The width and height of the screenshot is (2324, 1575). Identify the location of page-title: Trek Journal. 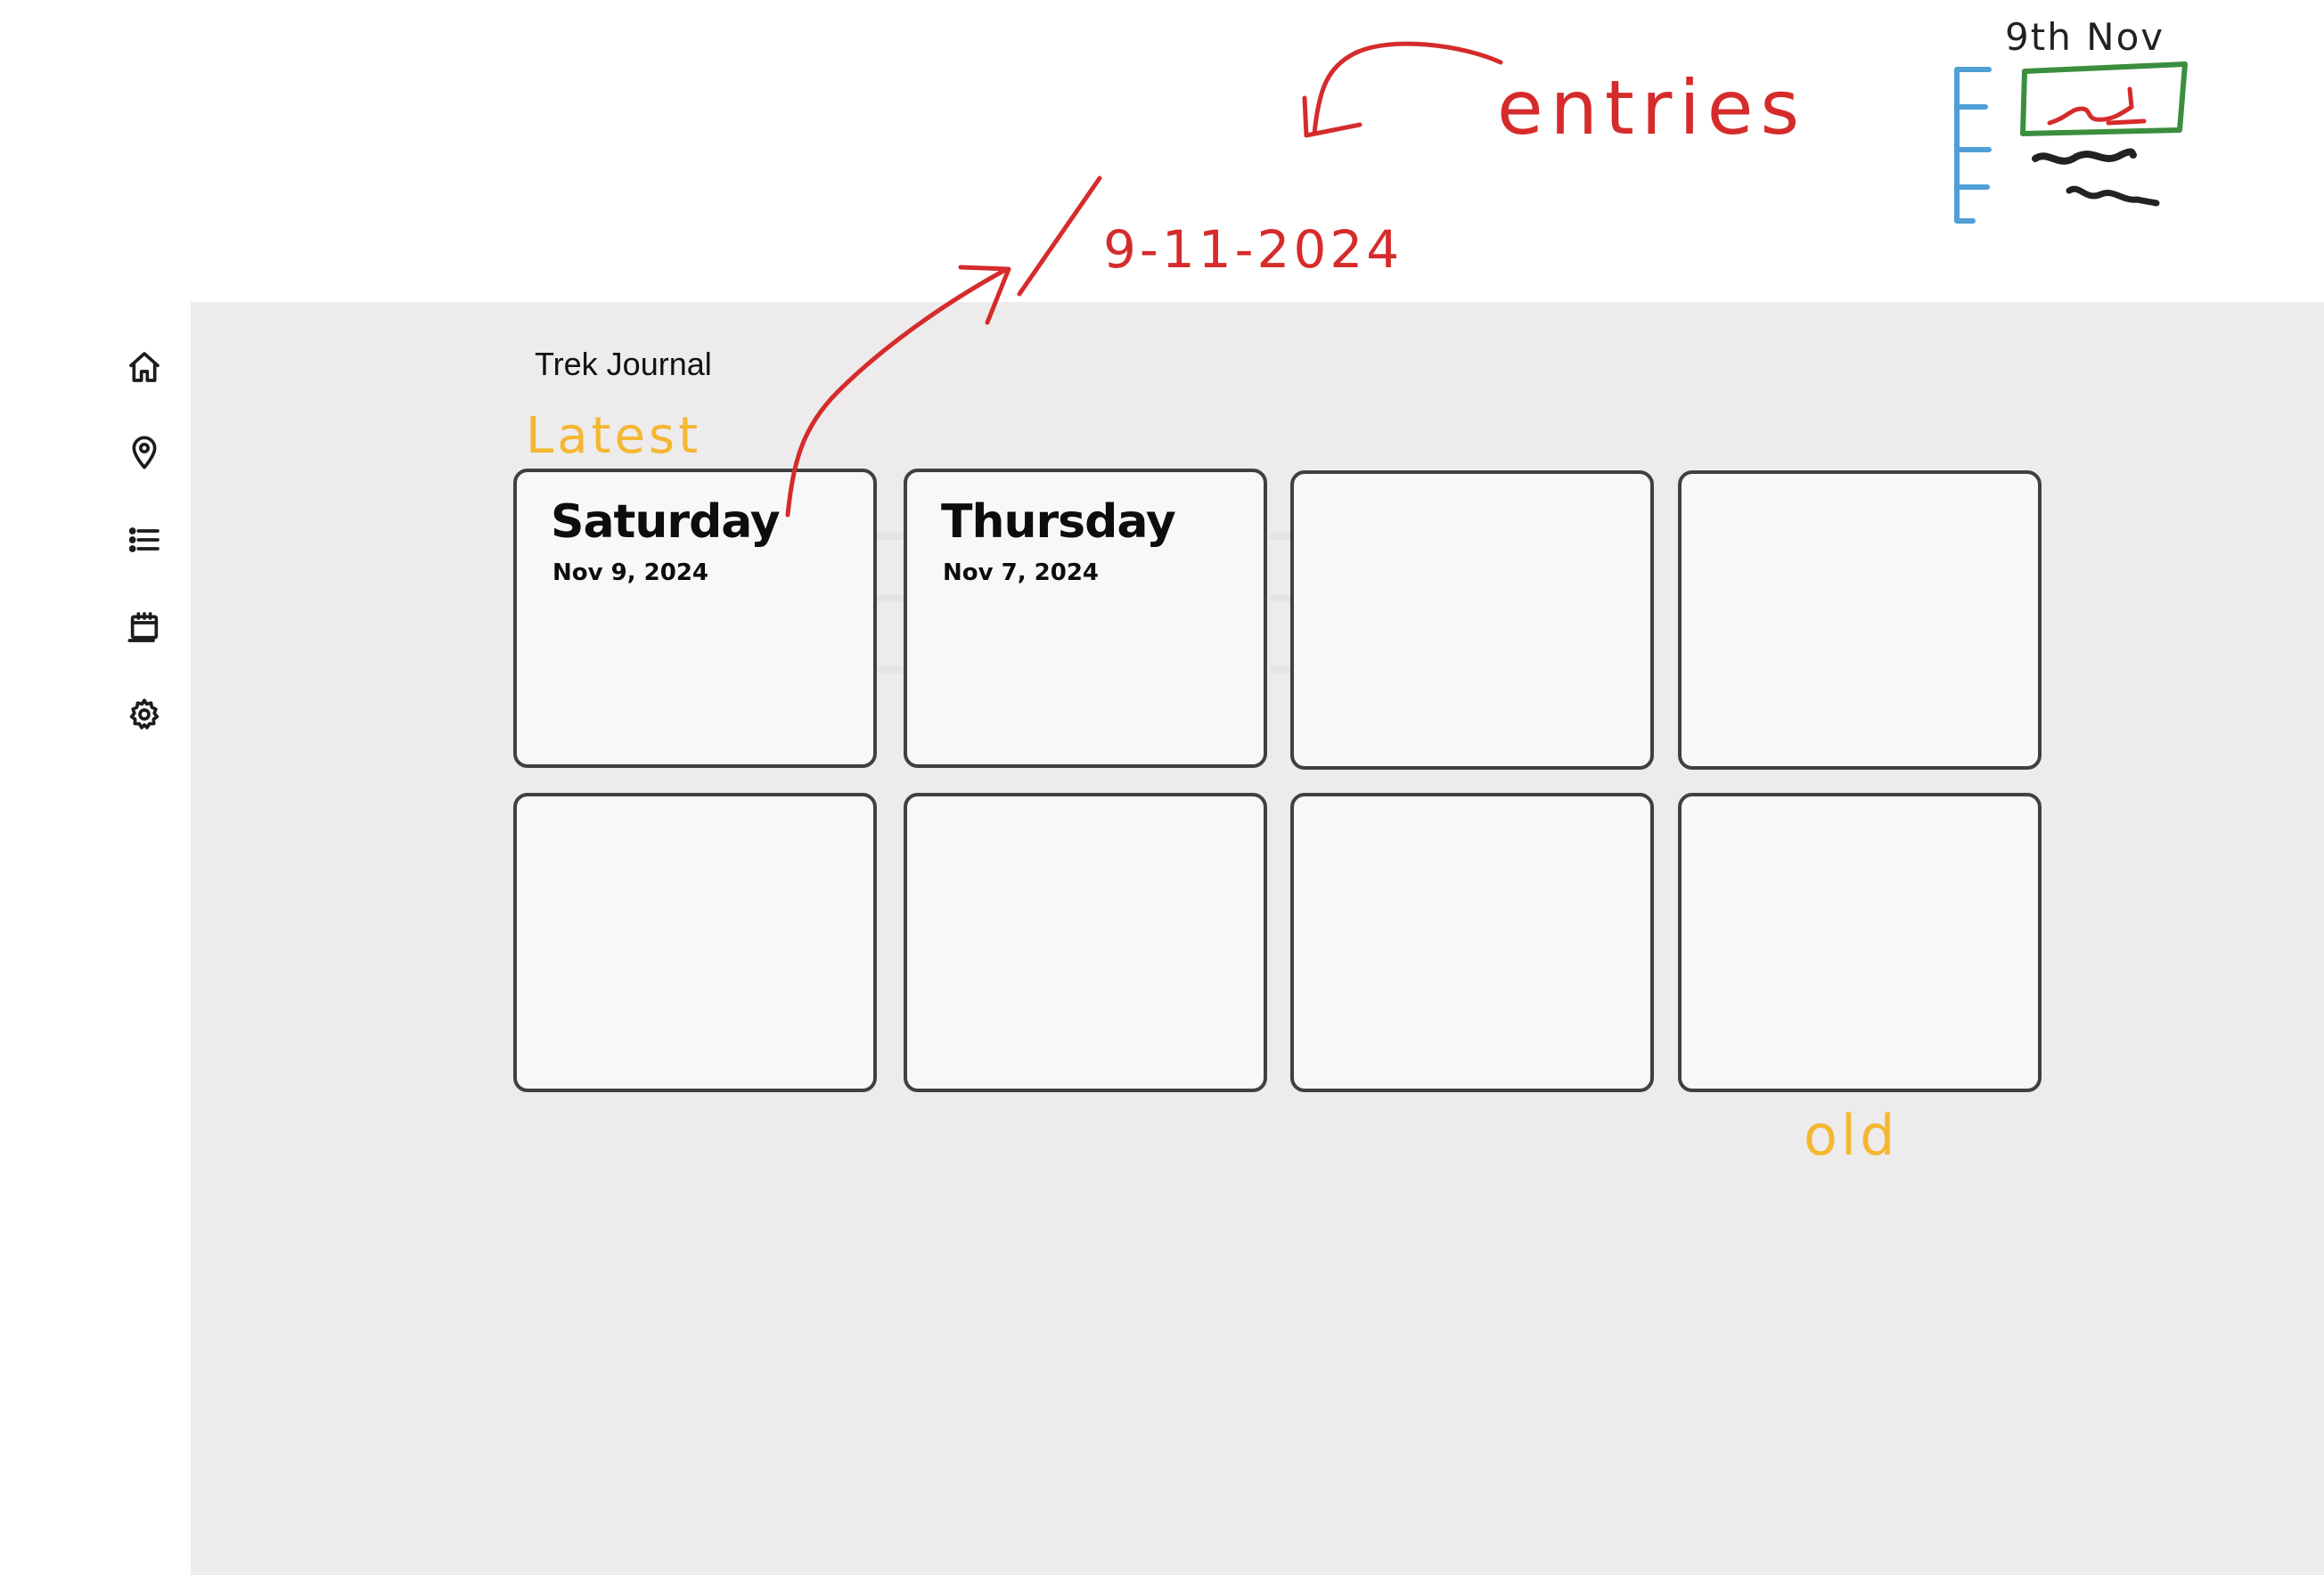
(623, 364).